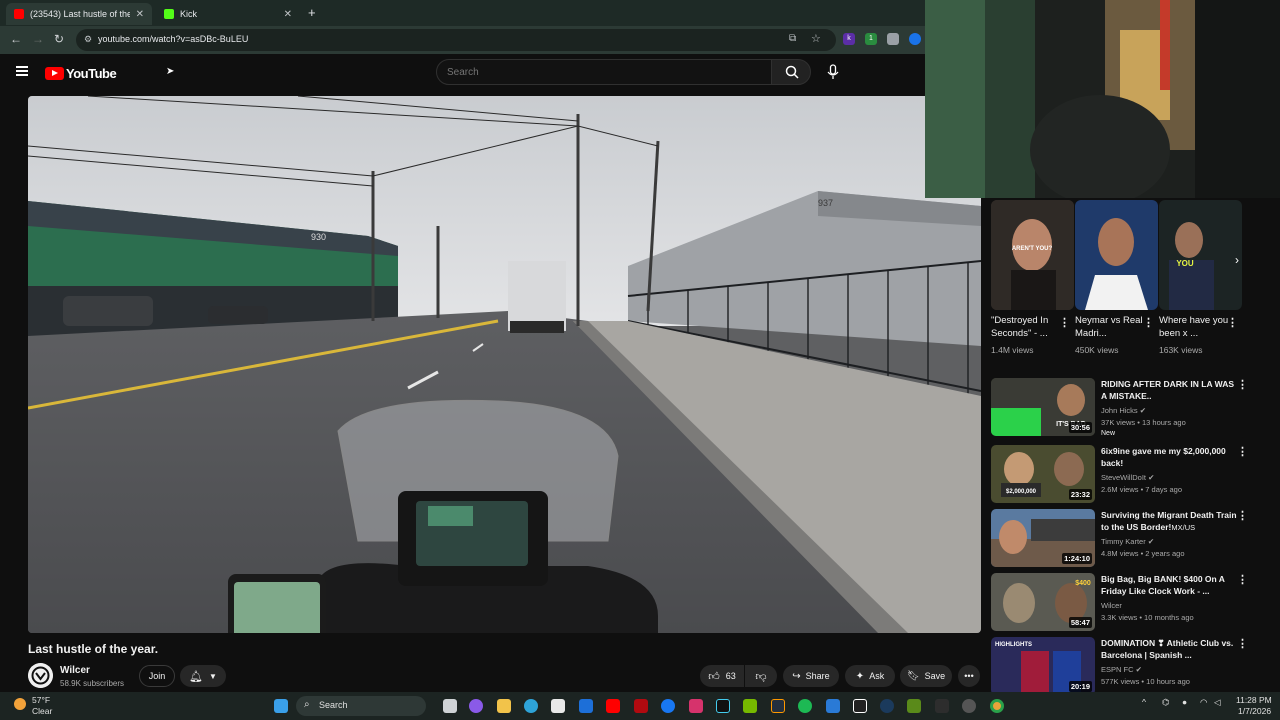  What do you see at coordinates (805, 706) in the screenshot?
I see `spotify-icon` at bounding box center [805, 706].